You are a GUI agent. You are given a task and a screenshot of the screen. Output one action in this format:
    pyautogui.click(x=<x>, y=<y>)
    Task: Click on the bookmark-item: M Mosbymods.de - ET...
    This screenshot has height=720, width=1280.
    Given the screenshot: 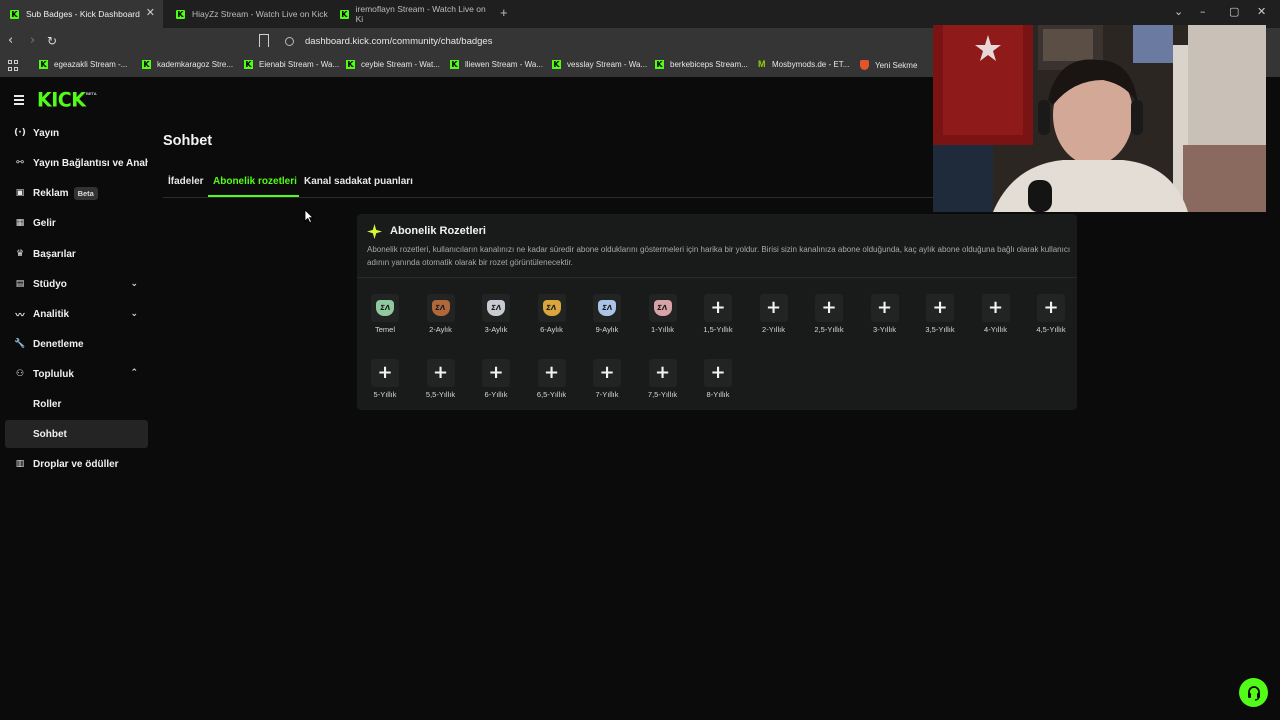 What is the action you would take?
    pyautogui.click(x=804, y=65)
    